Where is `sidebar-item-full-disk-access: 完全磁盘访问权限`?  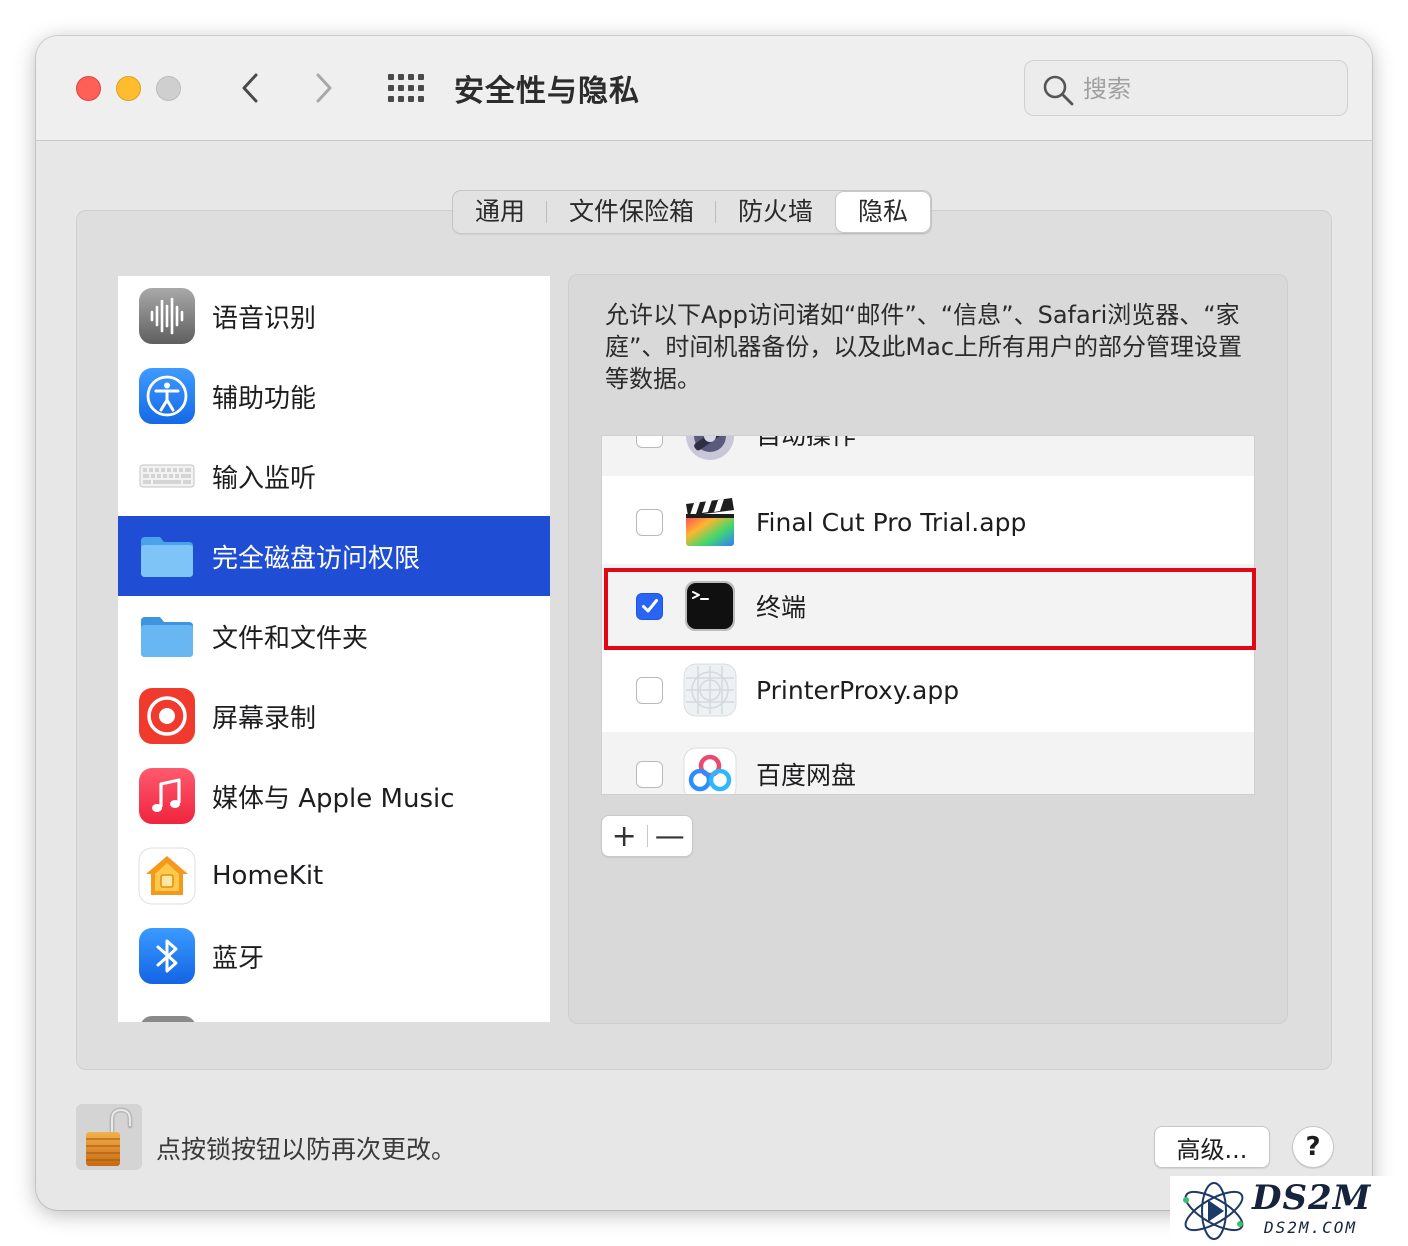 sidebar-item-full-disk-access: 完全磁盘访问权限 is located at coordinates (334, 556).